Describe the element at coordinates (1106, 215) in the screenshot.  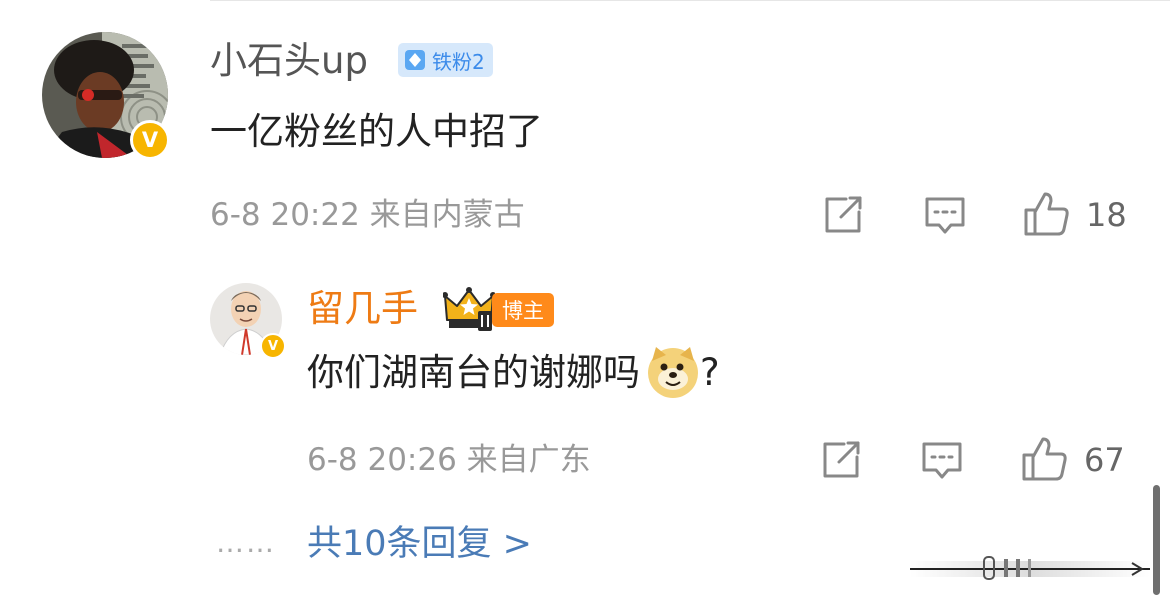
I see `like-count: 18` at that location.